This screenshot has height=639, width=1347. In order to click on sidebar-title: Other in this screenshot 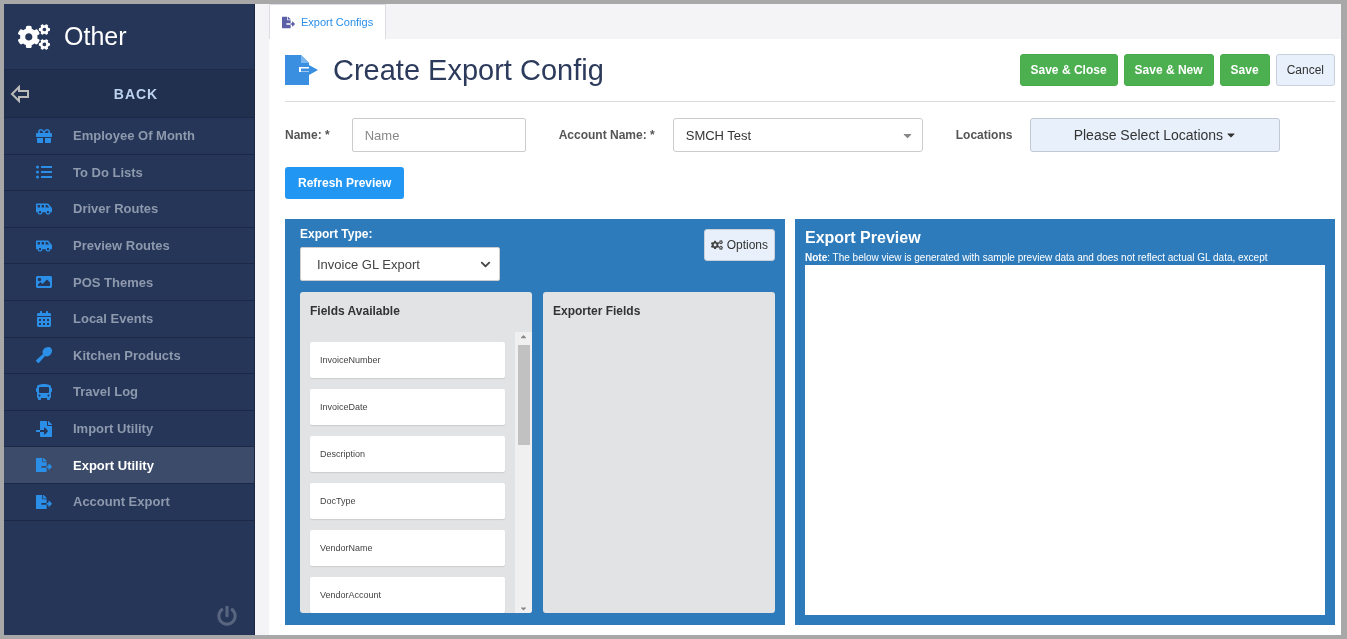, I will do `click(95, 36)`.